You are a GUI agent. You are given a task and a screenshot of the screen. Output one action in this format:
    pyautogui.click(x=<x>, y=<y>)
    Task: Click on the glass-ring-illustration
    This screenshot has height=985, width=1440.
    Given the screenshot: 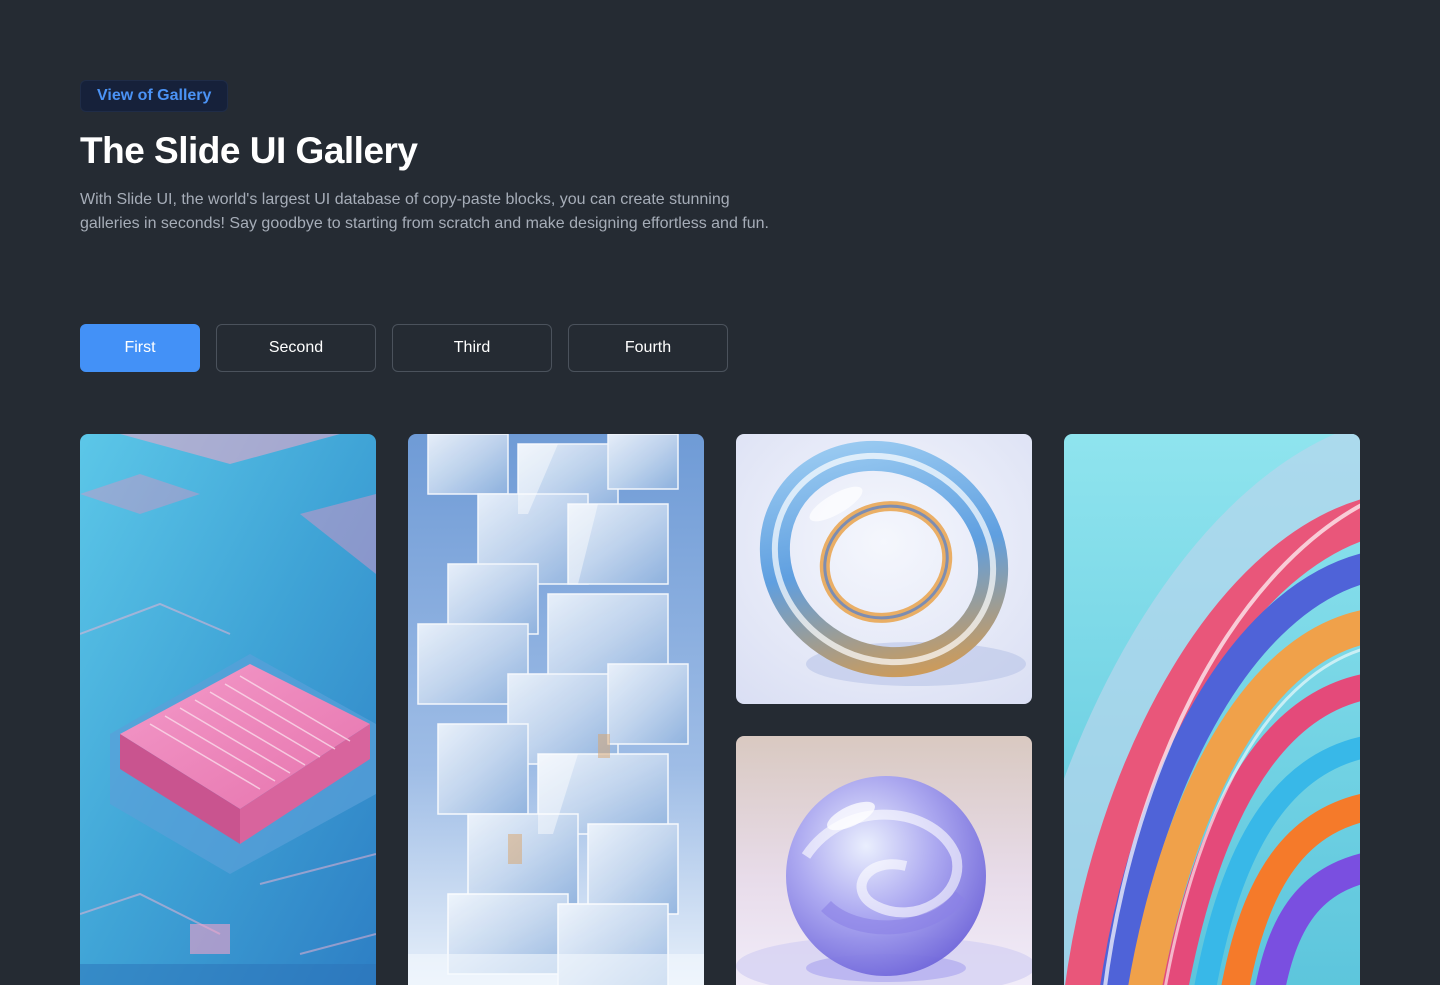 What is the action you would take?
    pyautogui.click(x=884, y=569)
    